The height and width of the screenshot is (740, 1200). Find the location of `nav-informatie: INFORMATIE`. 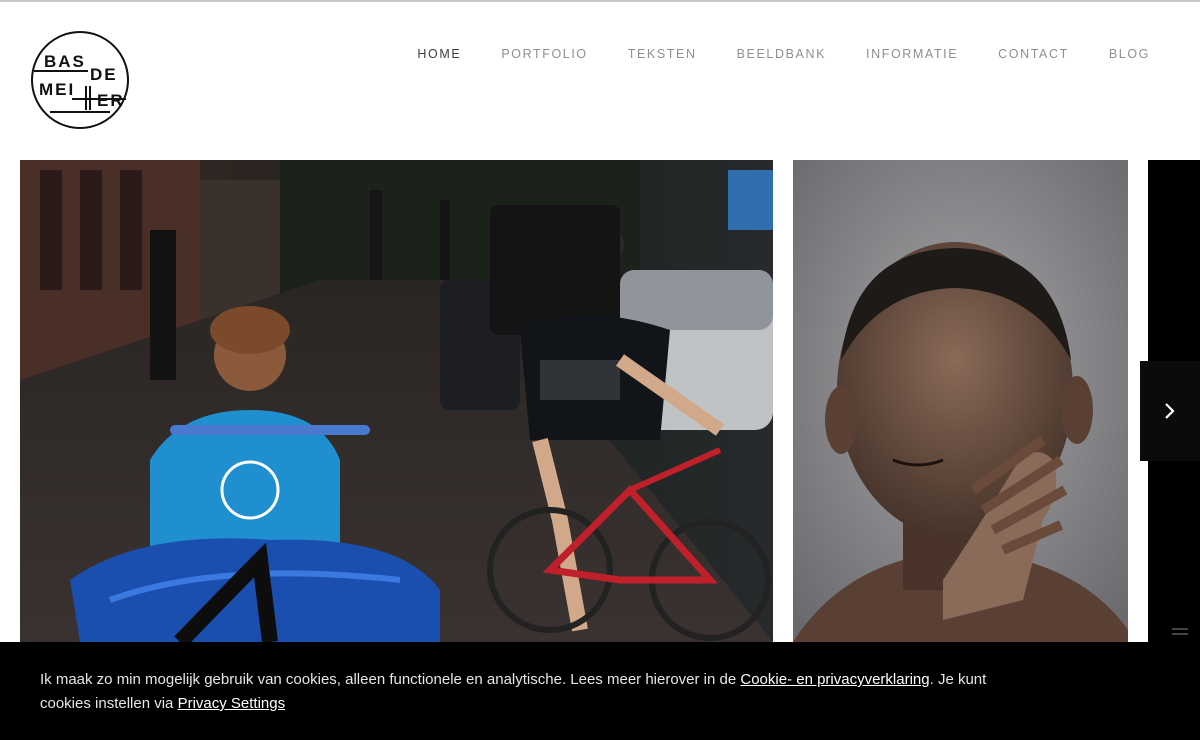

nav-informatie: INFORMATIE is located at coordinates (912, 54).